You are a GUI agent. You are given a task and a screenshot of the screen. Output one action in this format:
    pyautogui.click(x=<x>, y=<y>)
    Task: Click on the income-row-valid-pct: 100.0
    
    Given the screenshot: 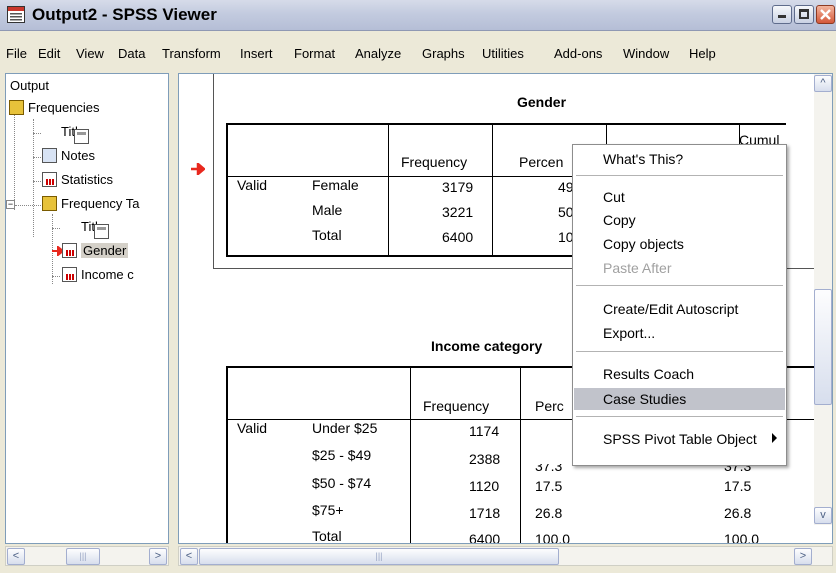 What is the action you would take?
    pyautogui.click(x=742, y=537)
    